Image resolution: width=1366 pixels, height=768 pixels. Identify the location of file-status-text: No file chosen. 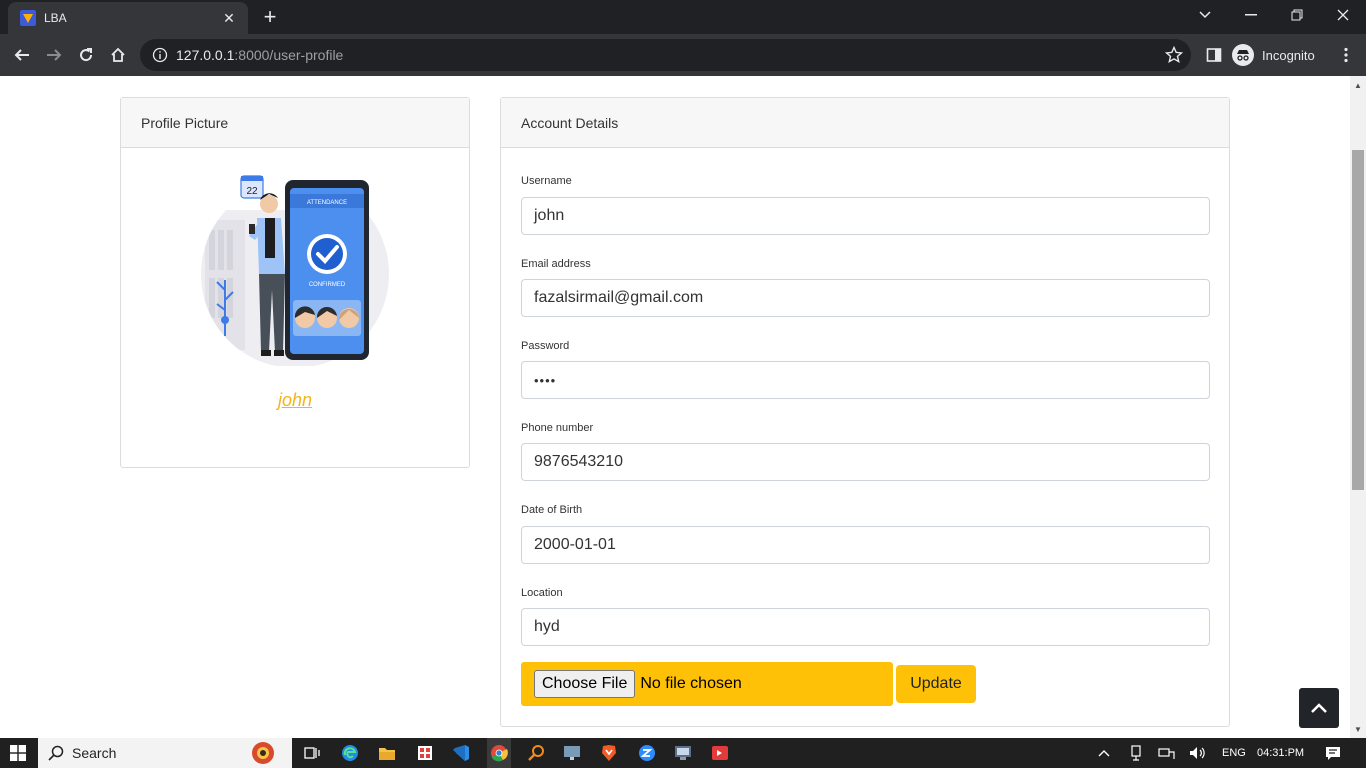
(691, 683).